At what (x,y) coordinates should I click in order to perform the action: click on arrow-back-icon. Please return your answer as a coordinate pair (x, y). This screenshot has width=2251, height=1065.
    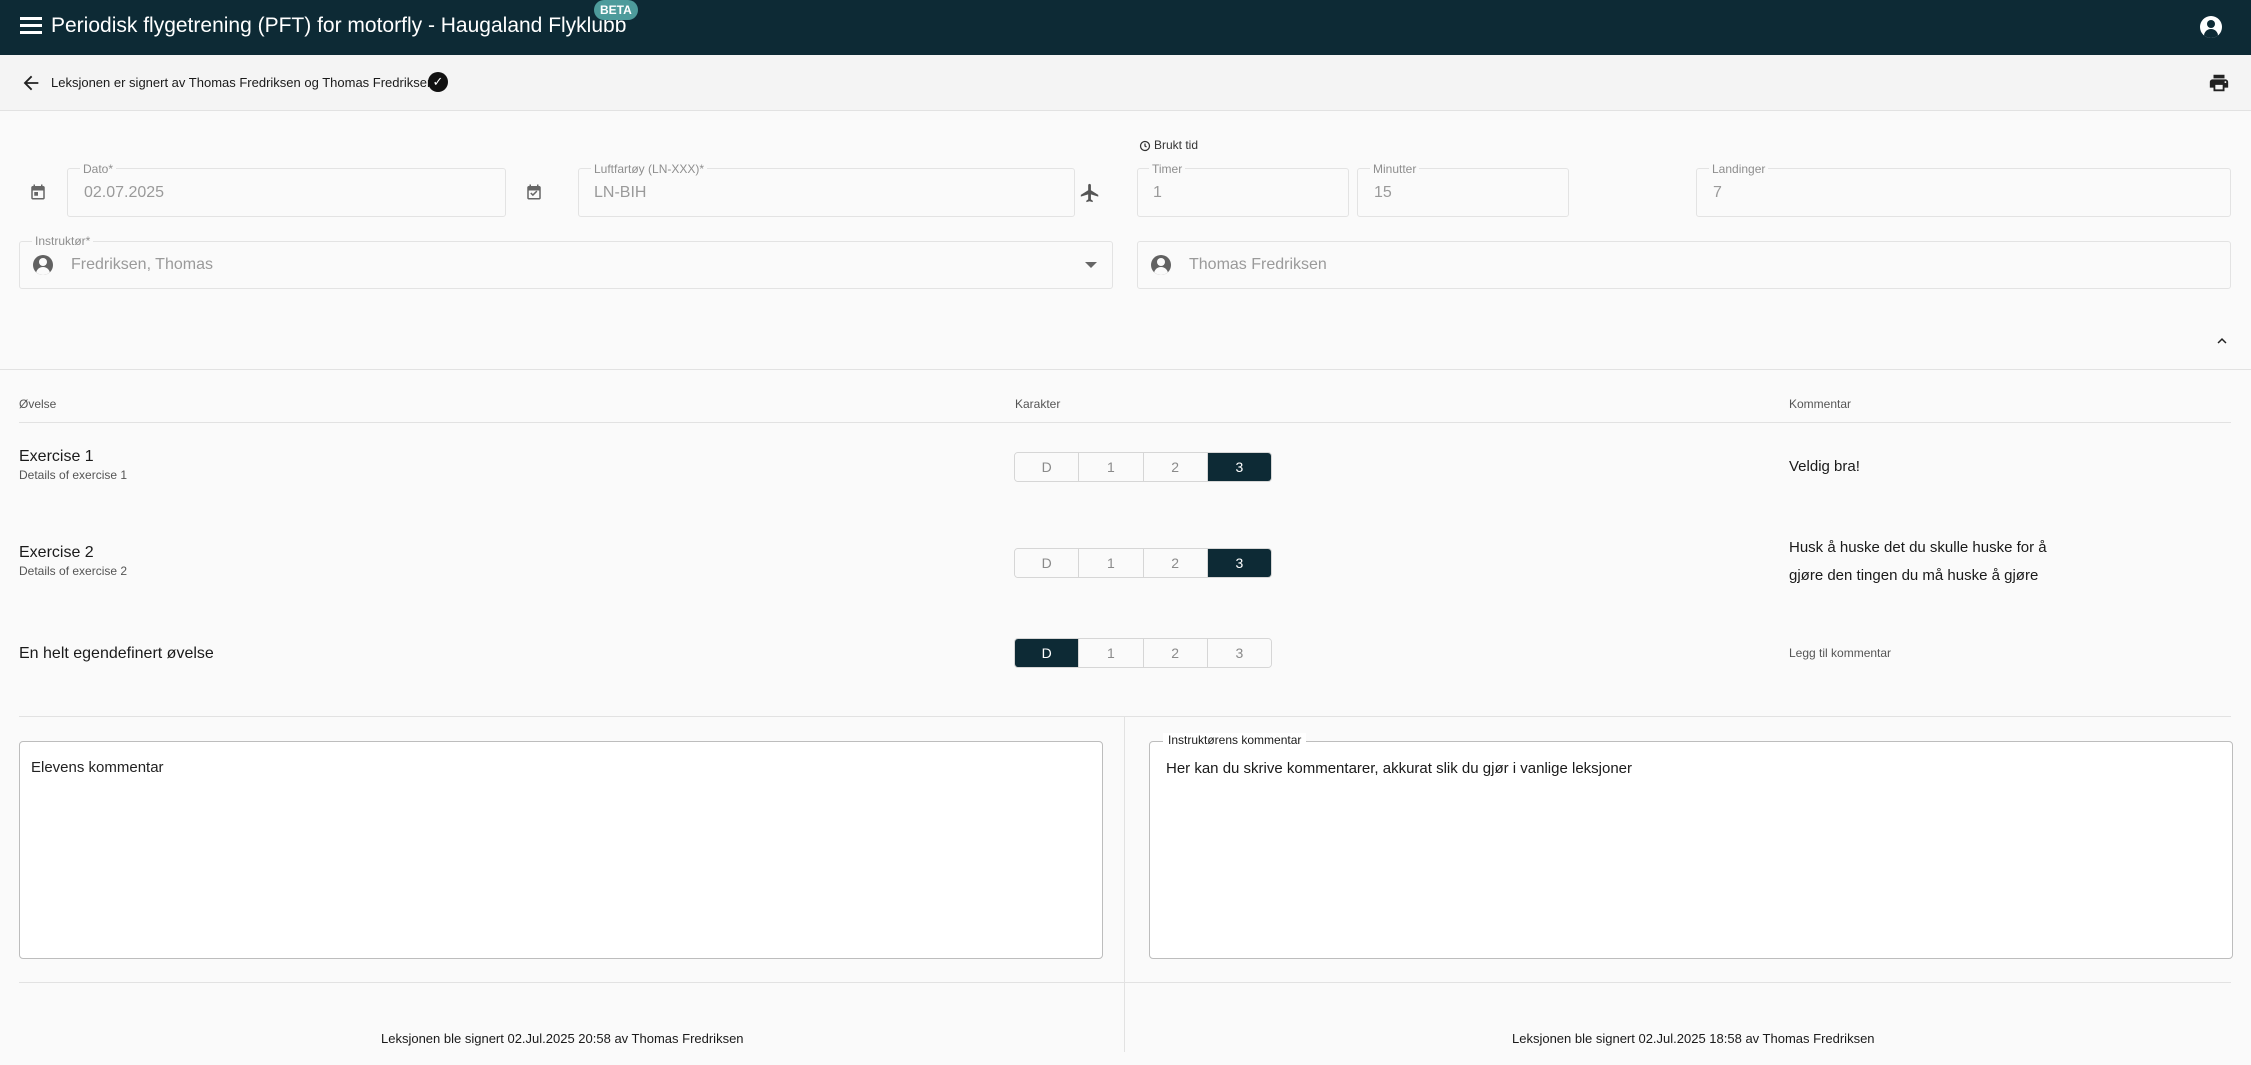
    Looking at the image, I should click on (31, 83).